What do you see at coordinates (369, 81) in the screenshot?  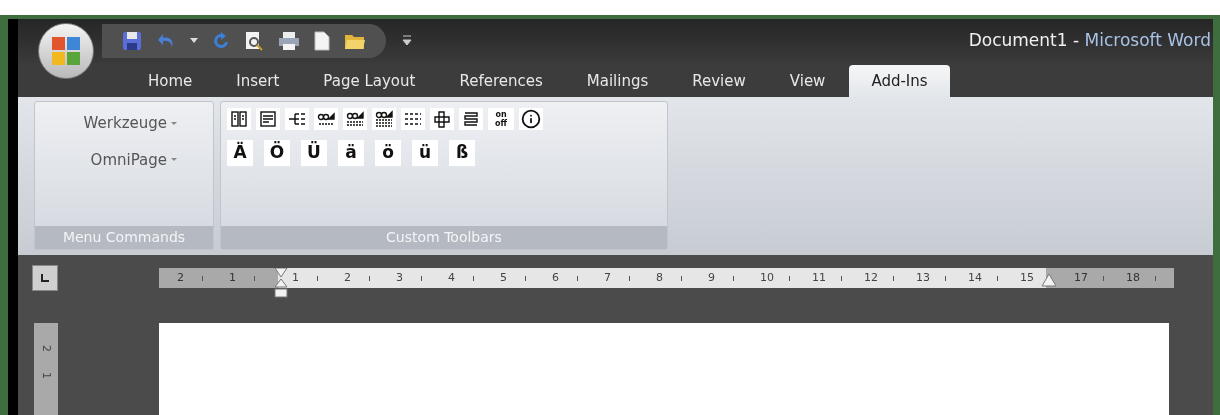 I see `ribbon-tab: Page Layout` at bounding box center [369, 81].